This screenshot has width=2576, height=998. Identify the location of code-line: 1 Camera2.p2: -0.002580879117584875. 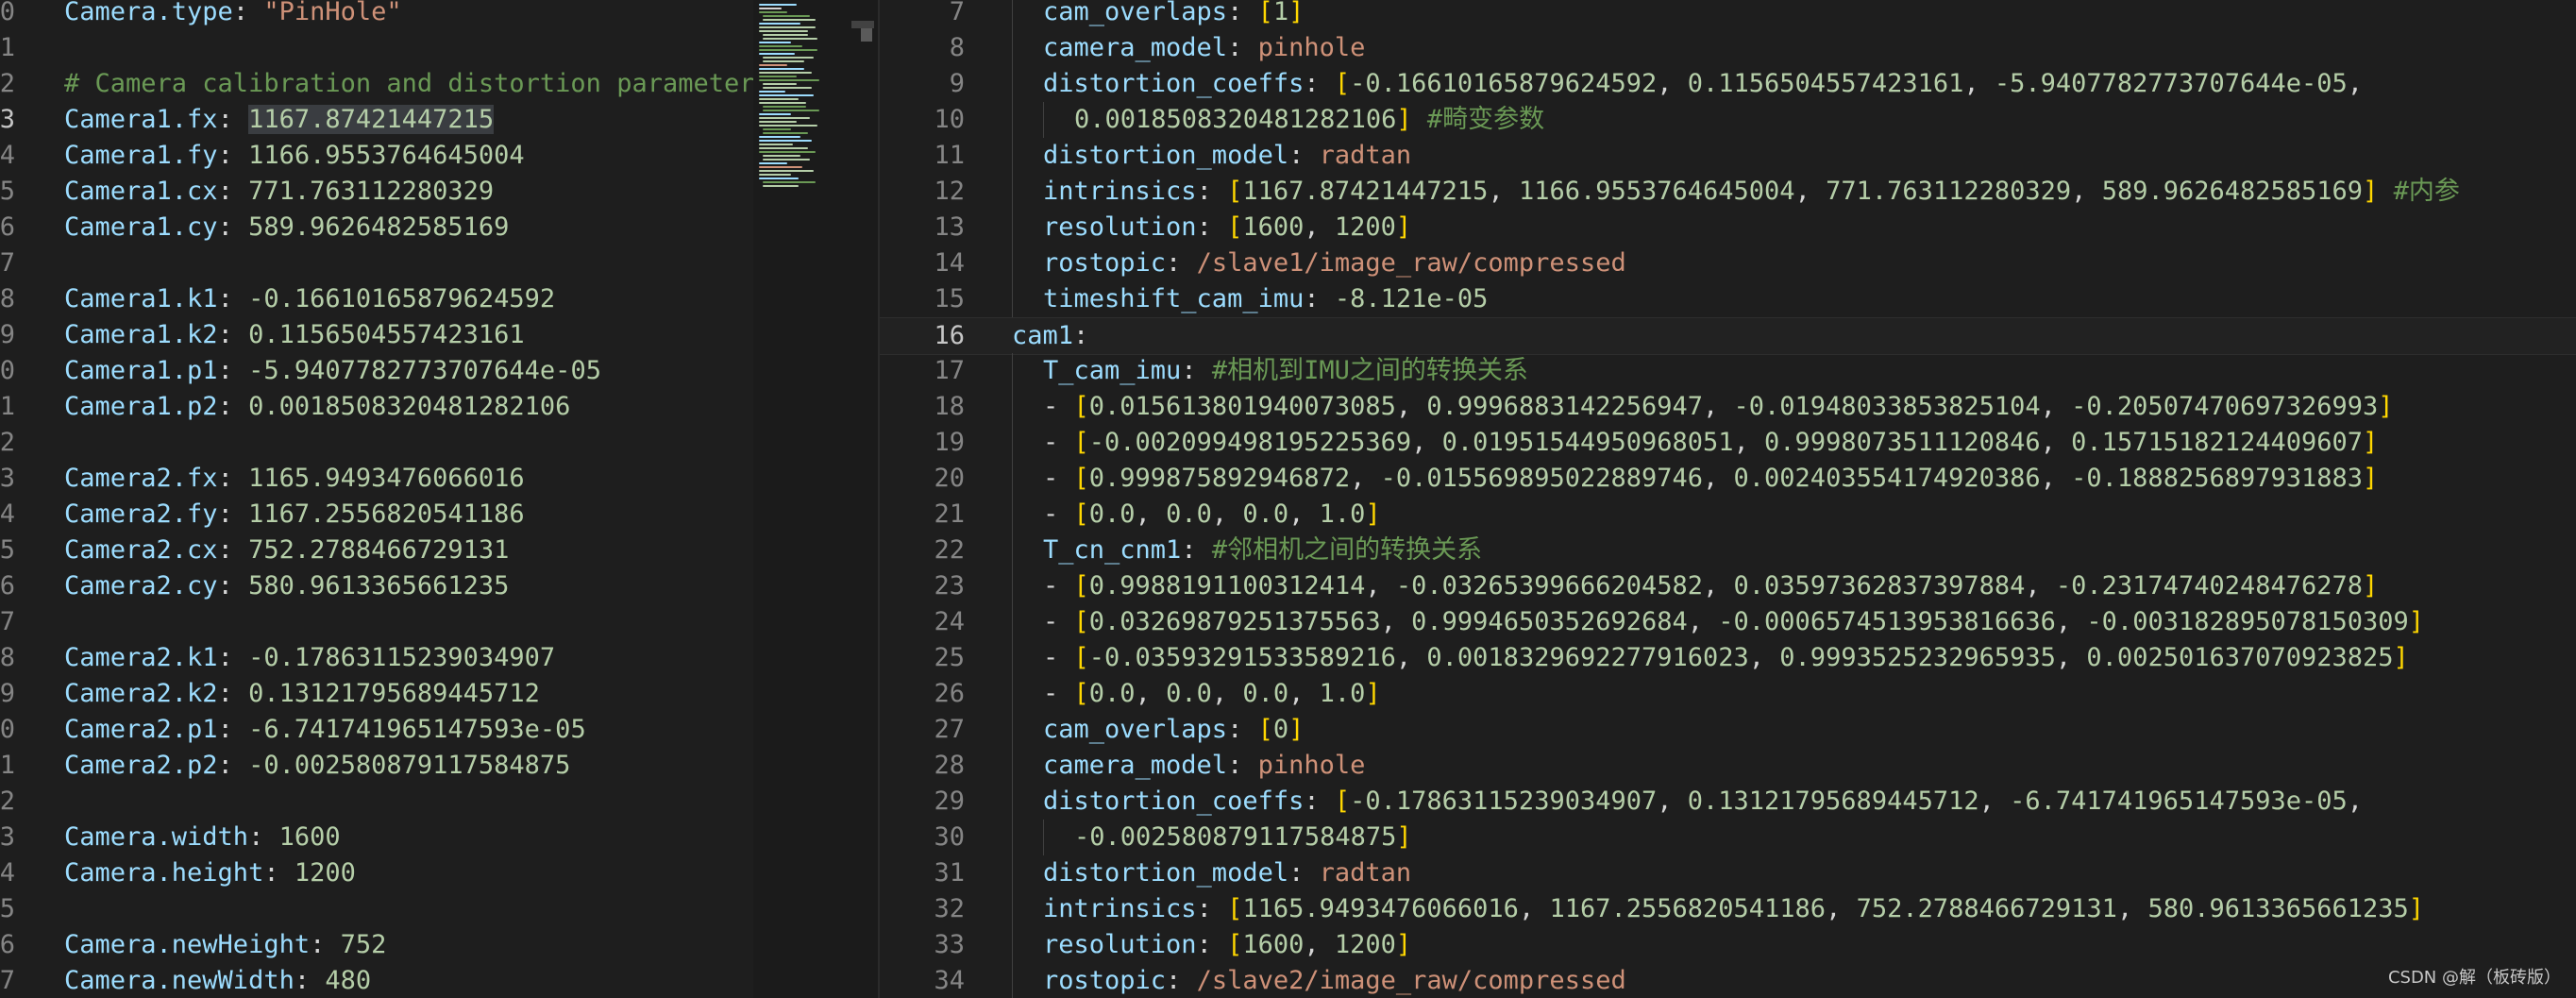
(377, 766).